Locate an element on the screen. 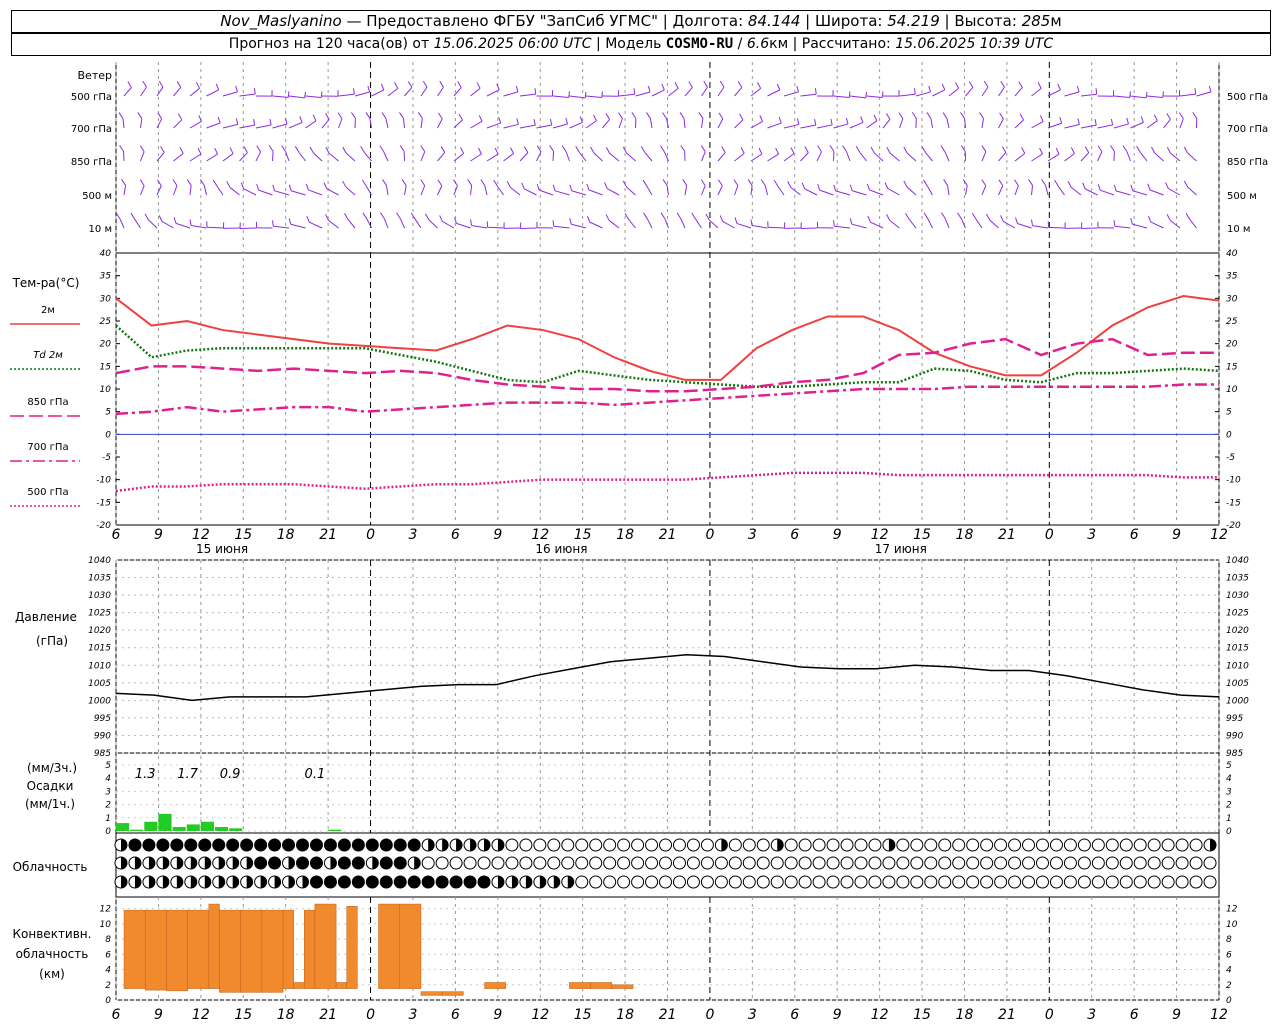  wind-row-label-right: 10 м is located at coordinates (1238, 229).